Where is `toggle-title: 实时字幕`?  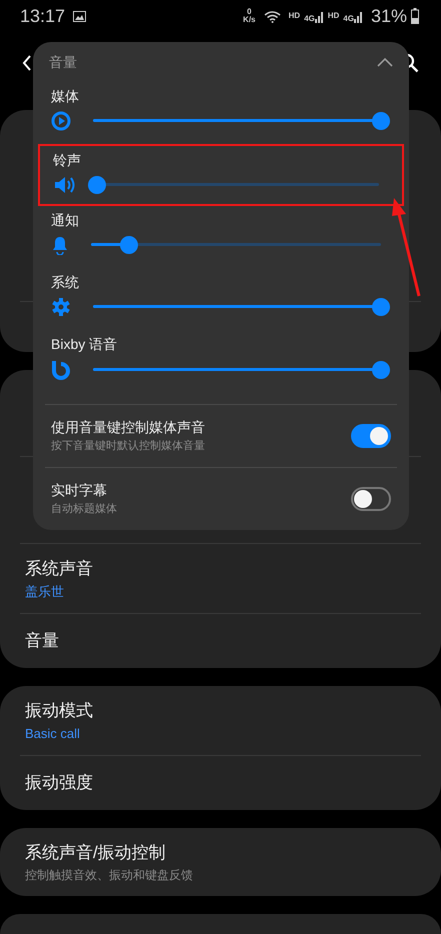 toggle-title: 实时字幕 is located at coordinates (79, 490).